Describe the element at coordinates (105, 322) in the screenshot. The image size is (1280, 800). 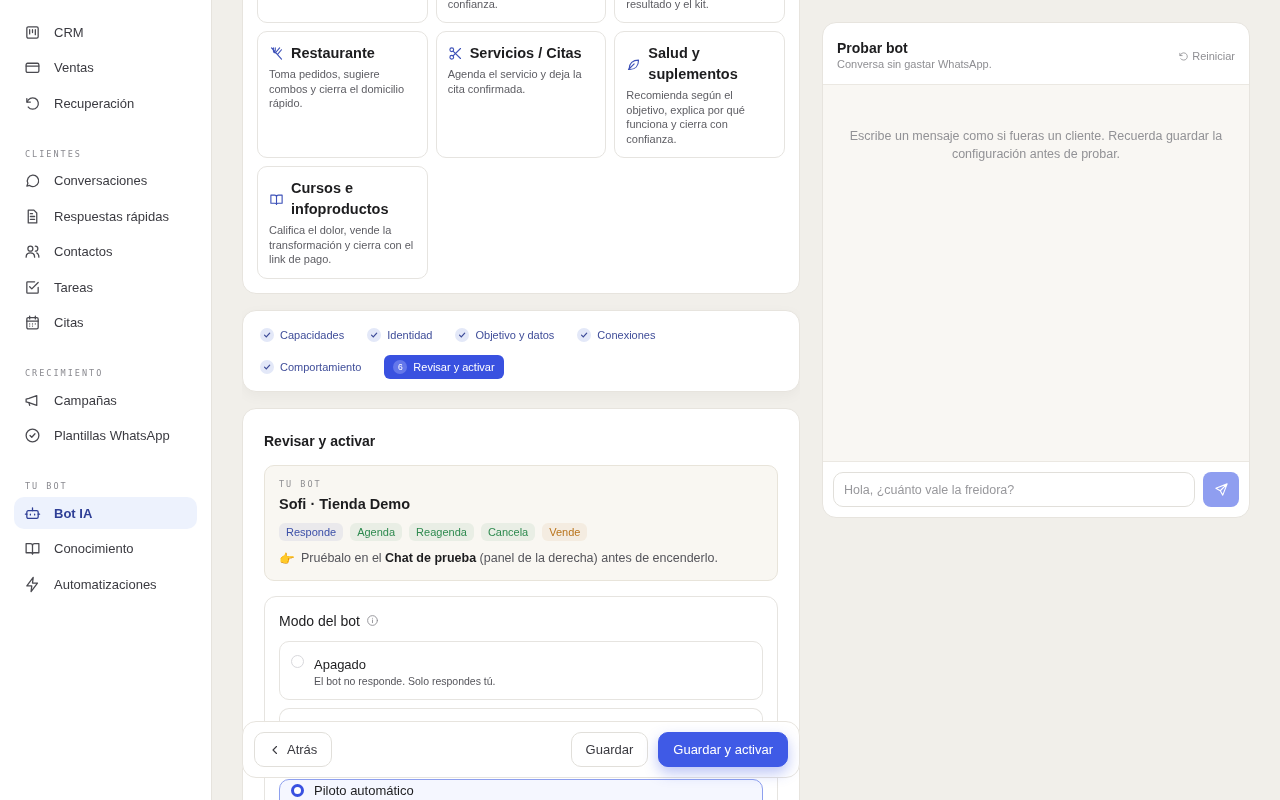
I see `sidebar-item: Citas` at that location.